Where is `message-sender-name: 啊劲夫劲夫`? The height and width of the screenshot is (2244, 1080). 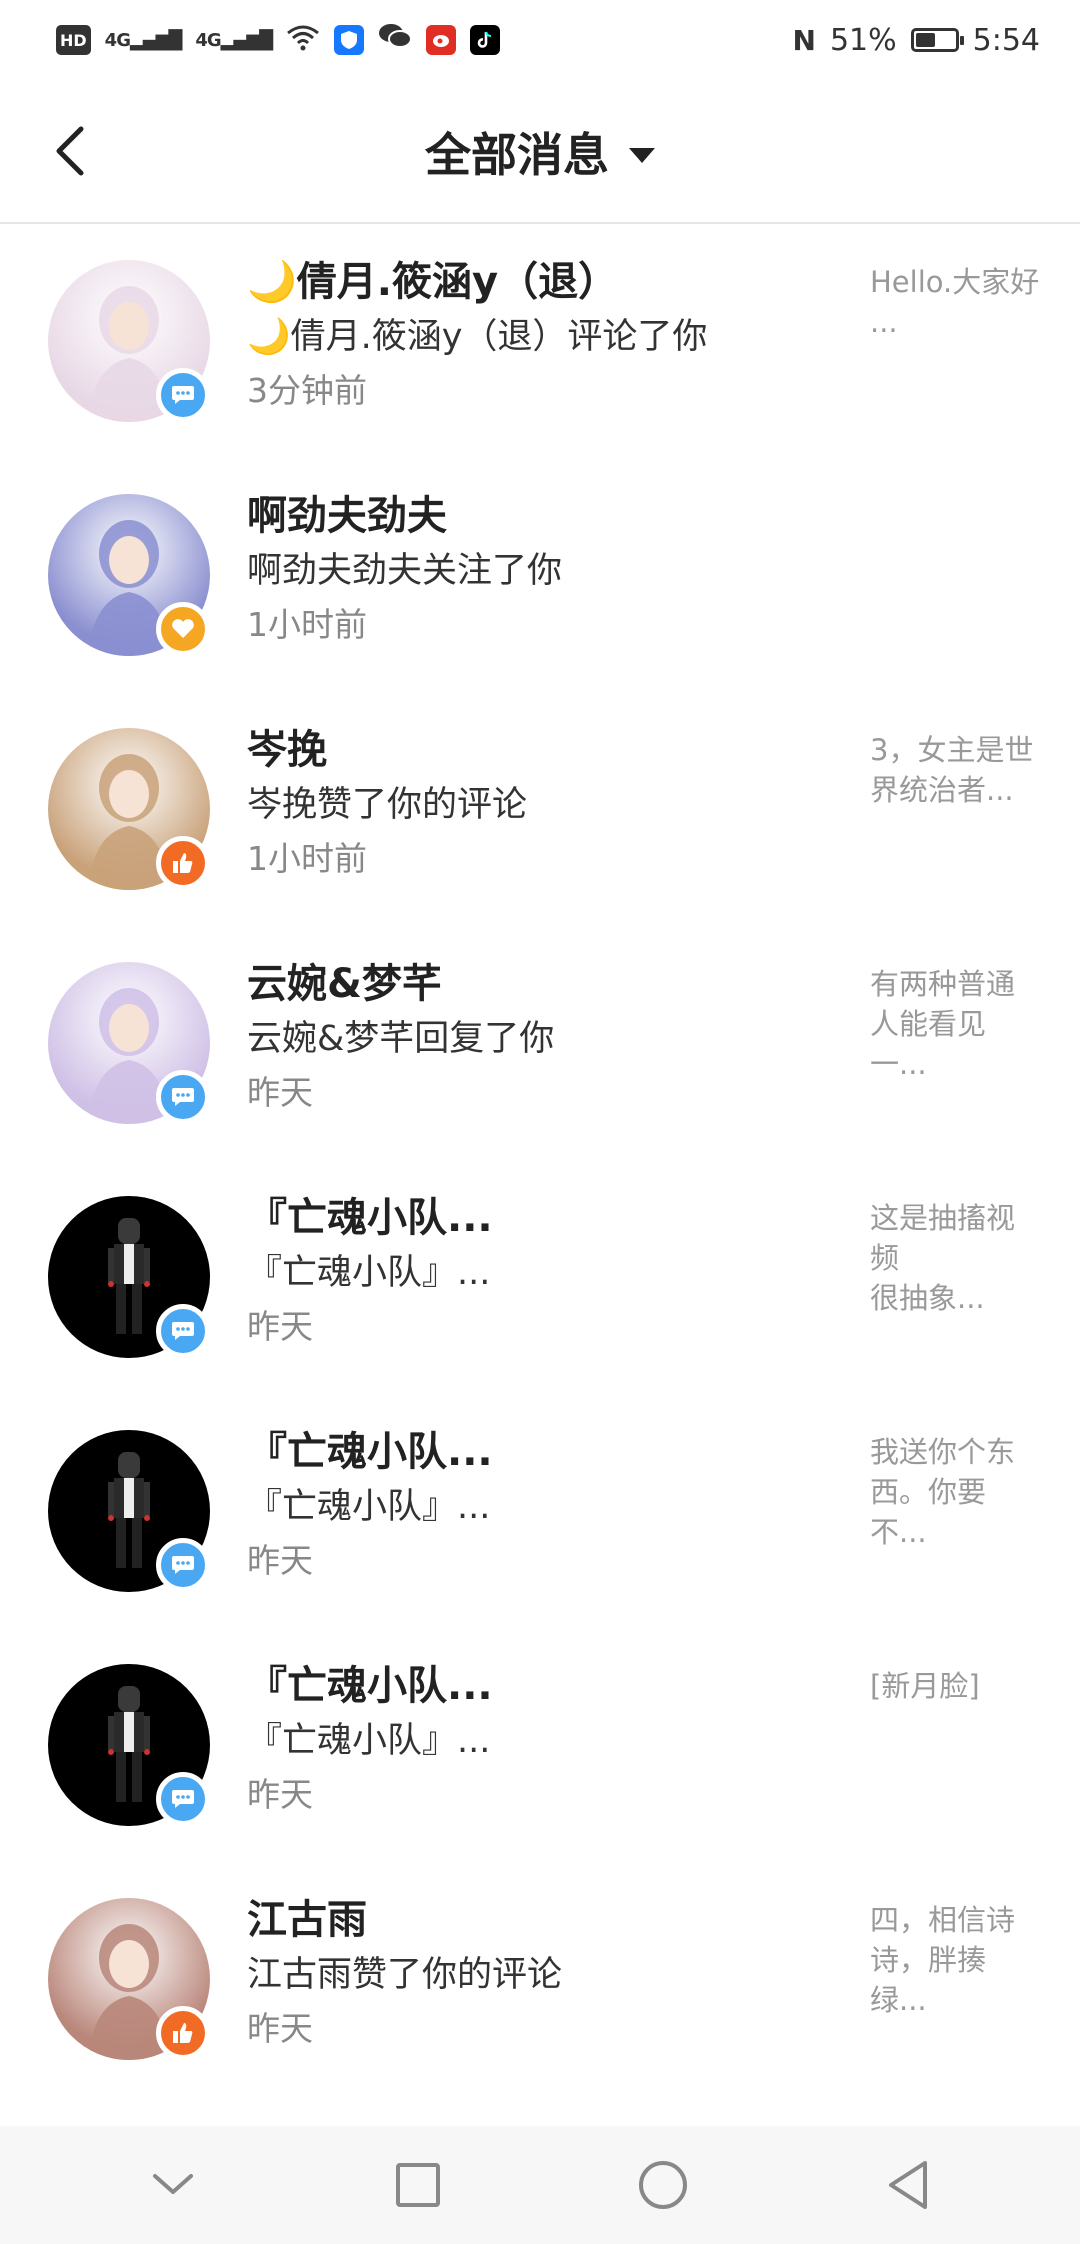 message-sender-name: 啊劲夫劲夫 is located at coordinates (547, 516).